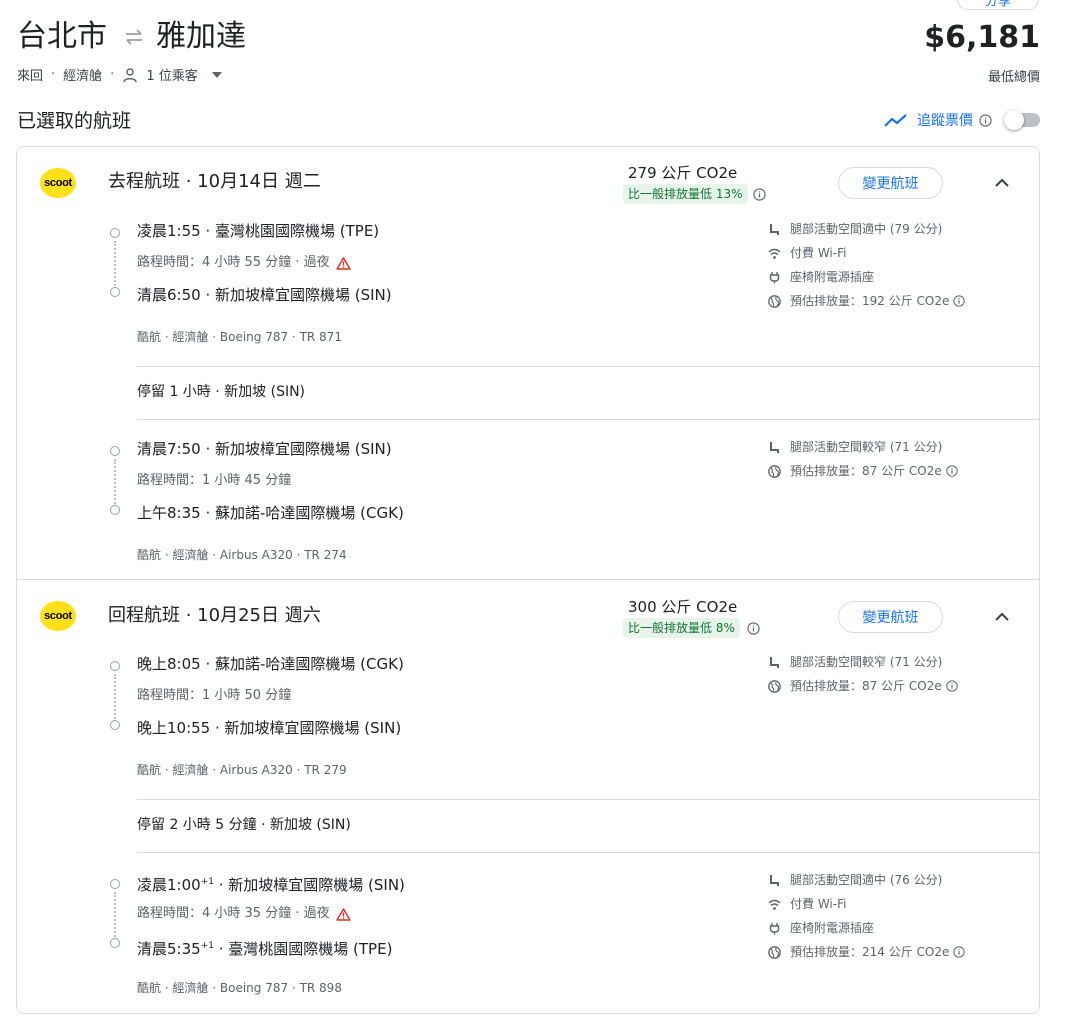 The height and width of the screenshot is (1023, 1071). Describe the element at coordinates (119, 74) in the screenshot. I see `trip-options: 來回 · 經濟艙 · 1 位乘客` at that location.